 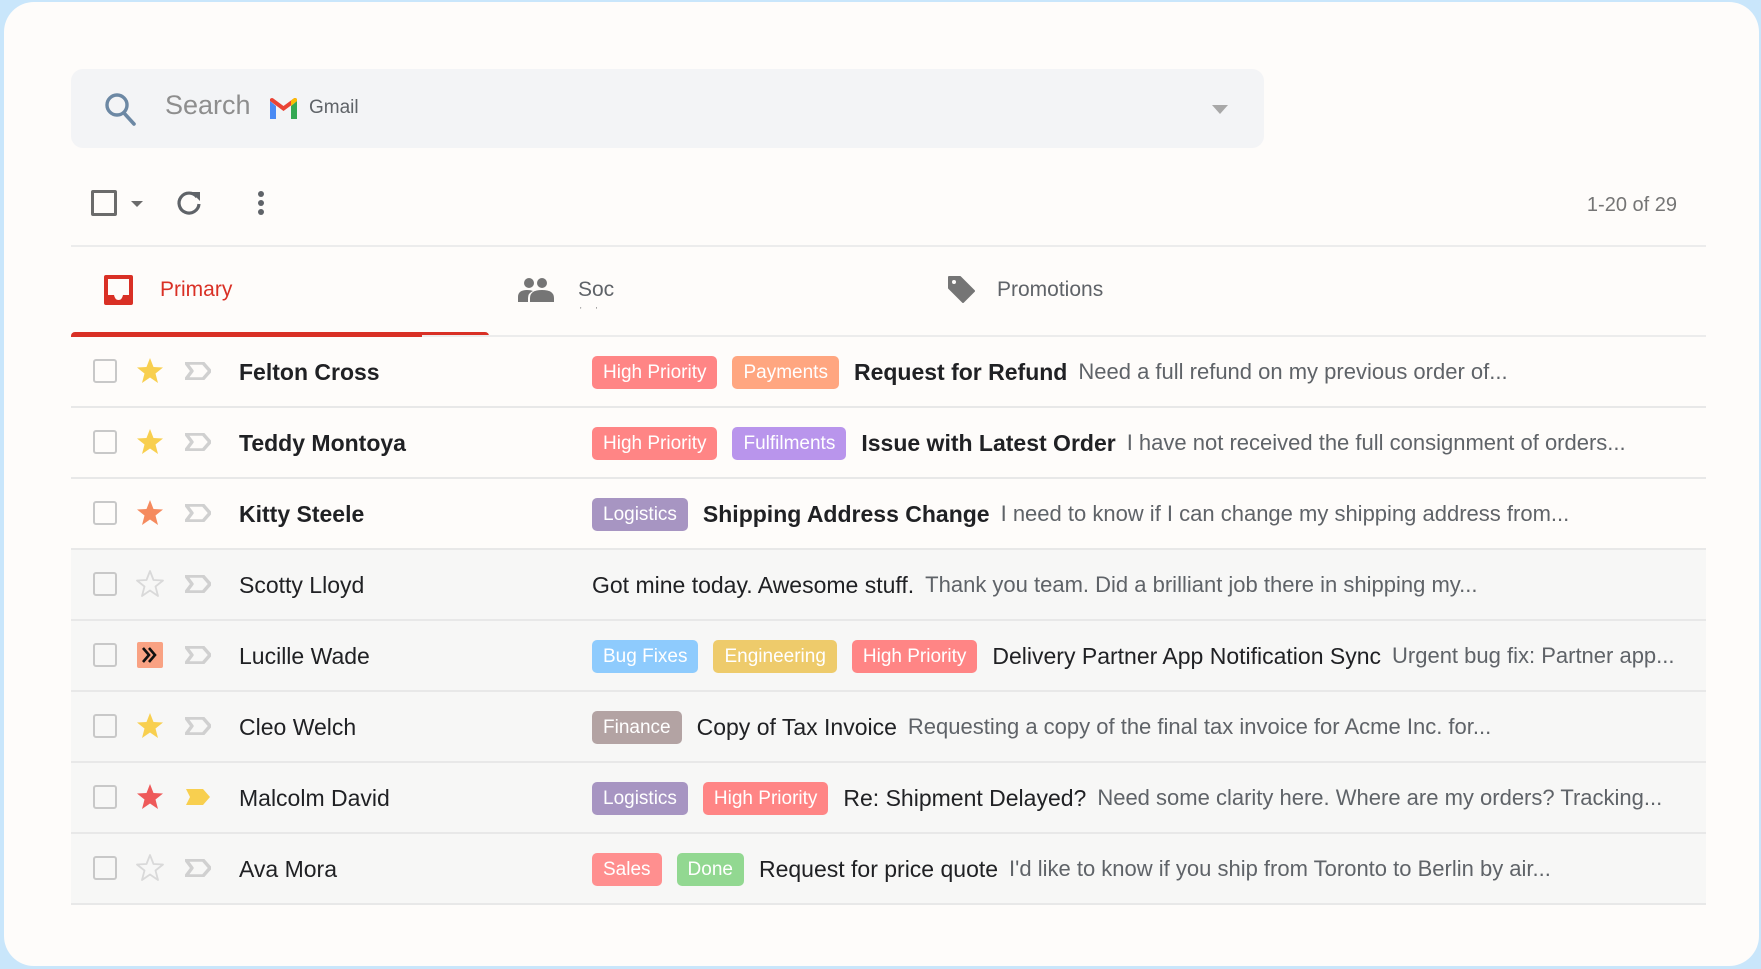 I want to click on label-tag: Sales, so click(x=627, y=869).